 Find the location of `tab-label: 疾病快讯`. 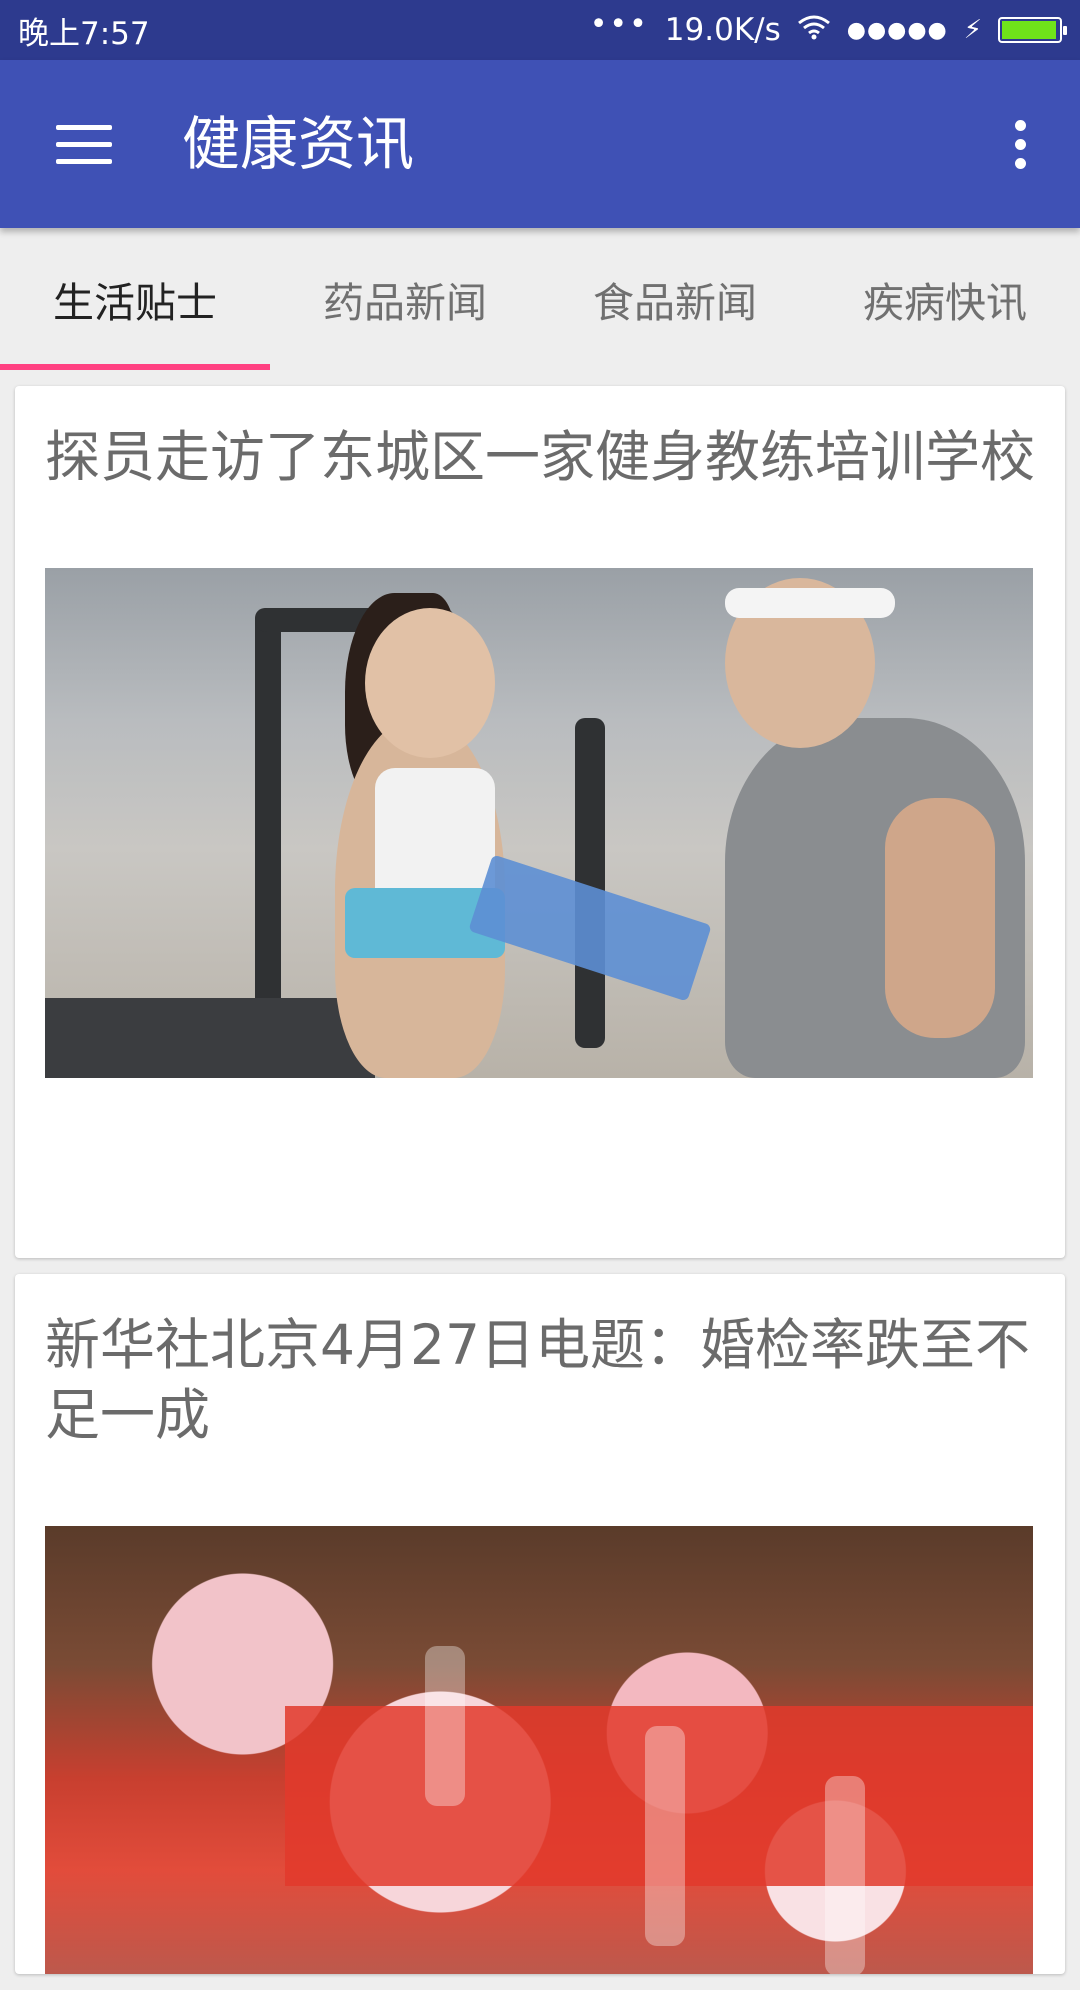

tab-label: 疾病快讯 is located at coordinates (945, 303).